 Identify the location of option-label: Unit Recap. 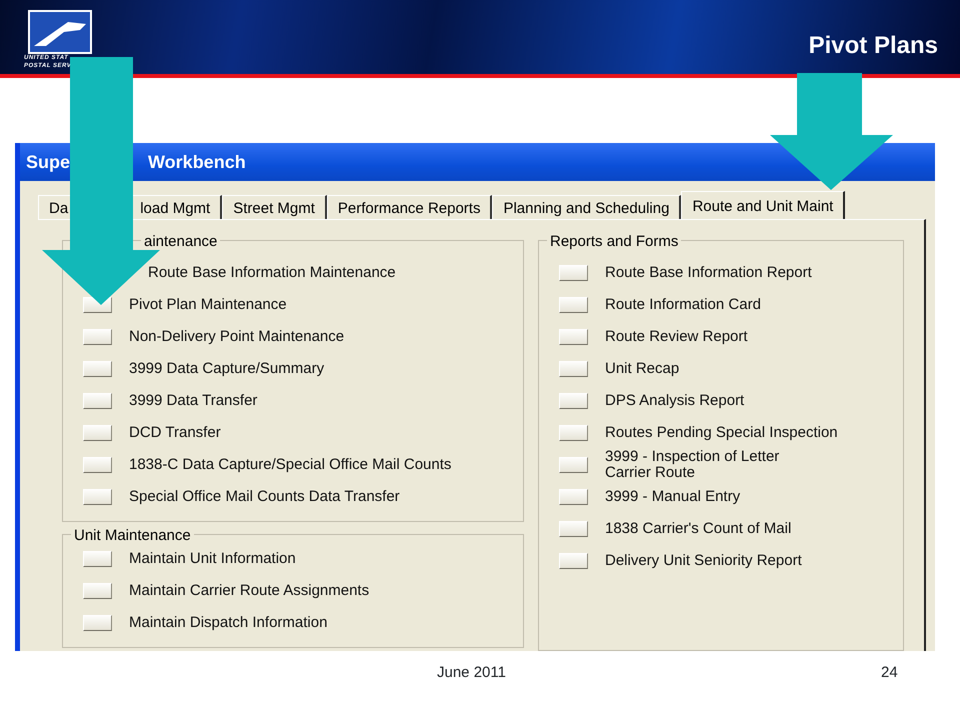
(642, 369).